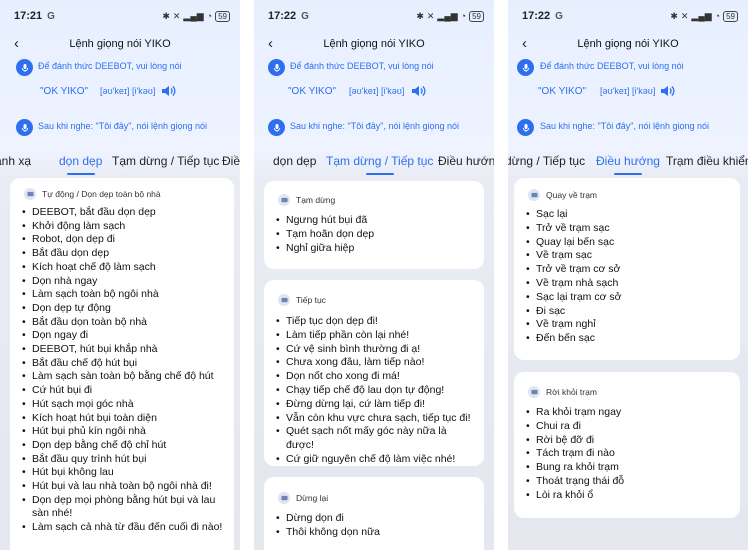 This screenshot has height=550, width=748. Describe the element at coordinates (124, 446) in the screenshot. I see `command-item: Dọn dẹp bằng chế độ chỉ hút` at that location.